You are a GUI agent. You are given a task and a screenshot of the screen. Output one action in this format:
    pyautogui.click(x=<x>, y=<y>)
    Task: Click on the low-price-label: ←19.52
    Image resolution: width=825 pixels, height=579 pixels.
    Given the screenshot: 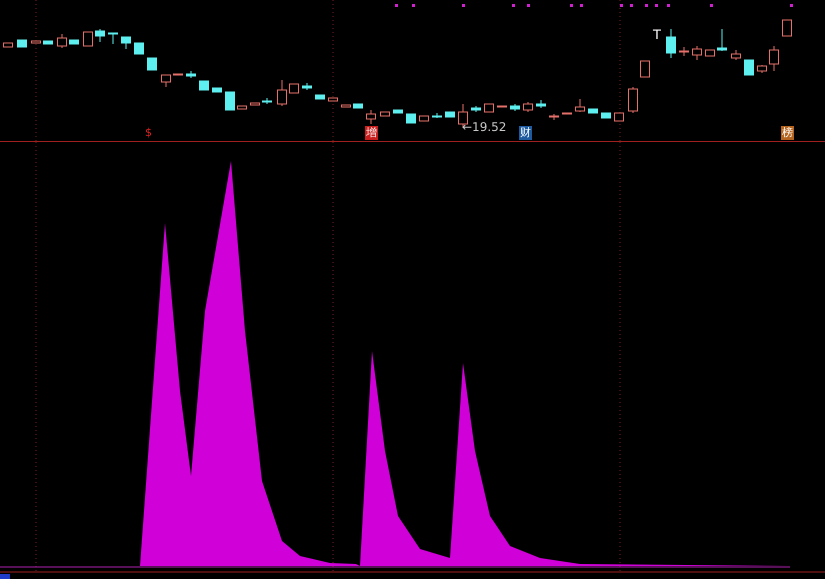 What is the action you would take?
    pyautogui.click(x=484, y=127)
    